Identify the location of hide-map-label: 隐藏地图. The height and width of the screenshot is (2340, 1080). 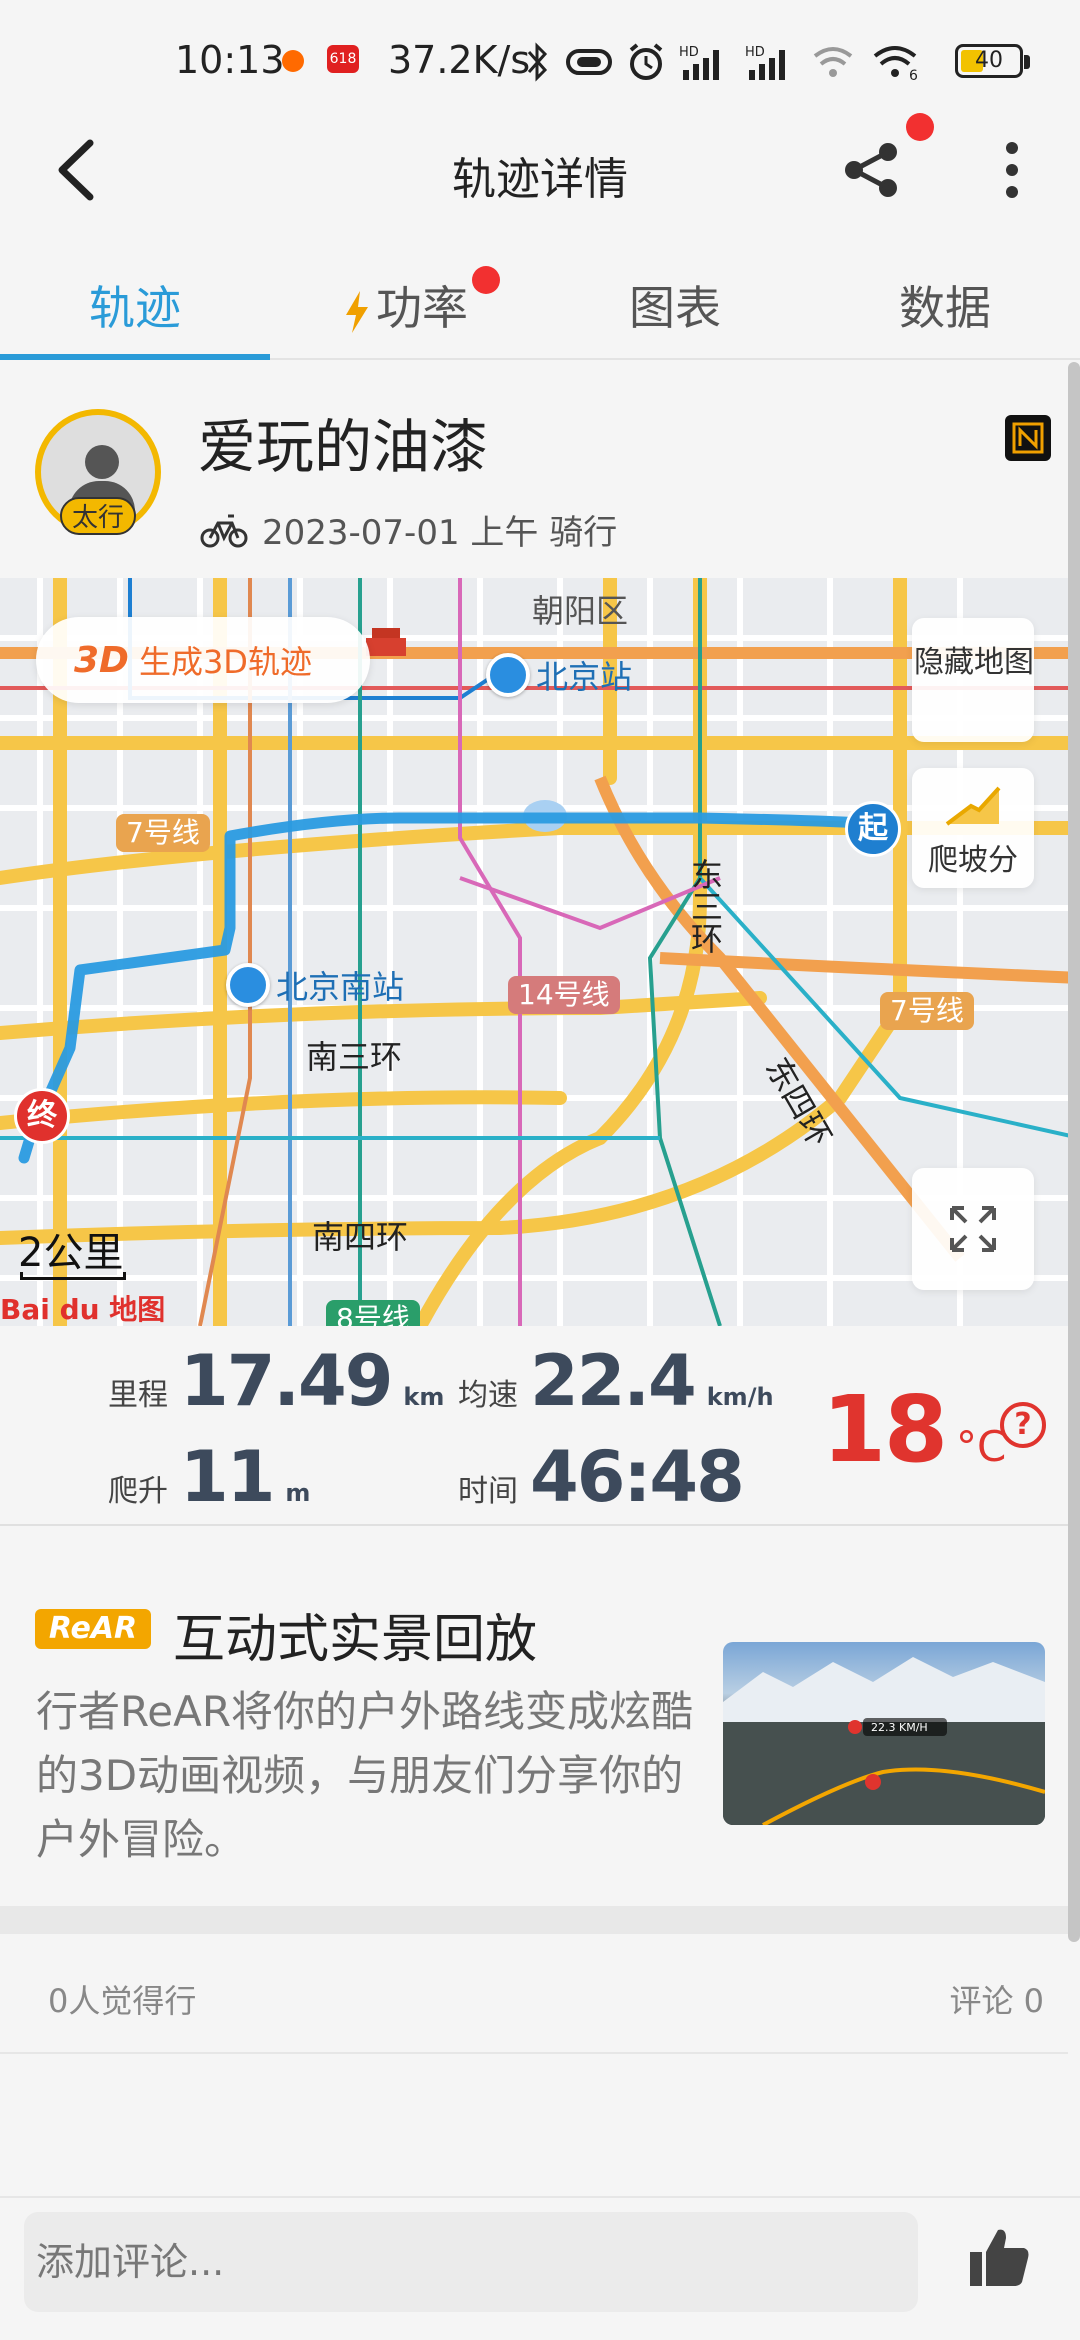
(974, 662).